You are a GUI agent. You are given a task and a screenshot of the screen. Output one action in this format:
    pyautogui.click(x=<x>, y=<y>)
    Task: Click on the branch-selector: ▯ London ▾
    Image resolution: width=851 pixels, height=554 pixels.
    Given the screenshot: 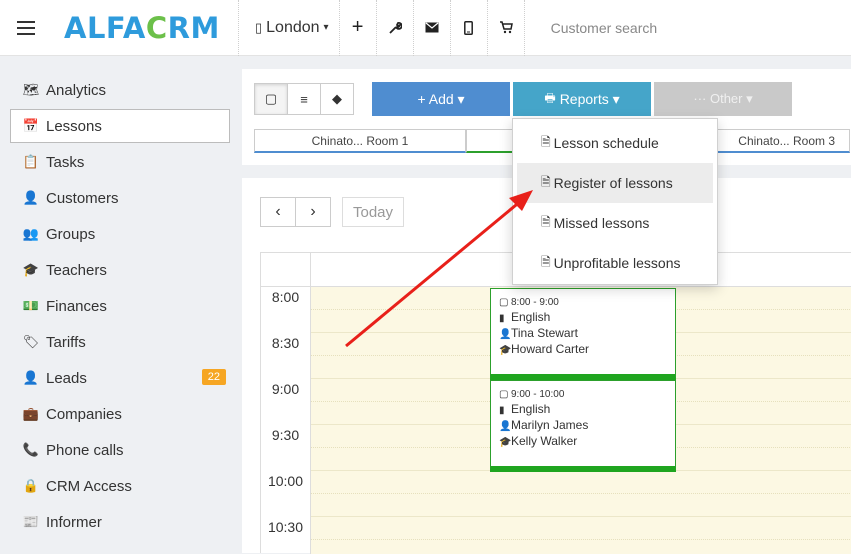 What is the action you would take?
    pyautogui.click(x=289, y=28)
    